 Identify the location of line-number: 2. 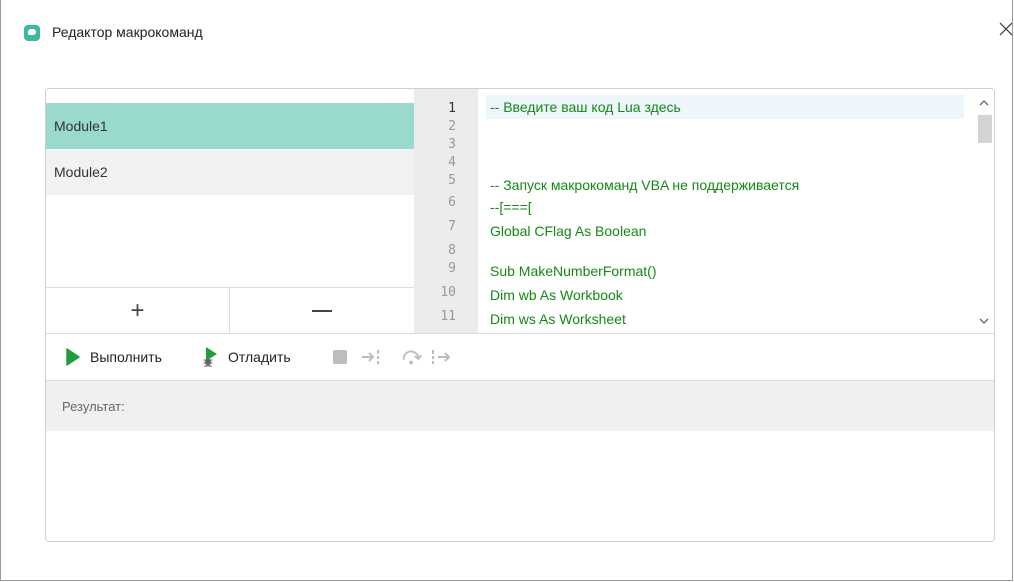
(452, 126).